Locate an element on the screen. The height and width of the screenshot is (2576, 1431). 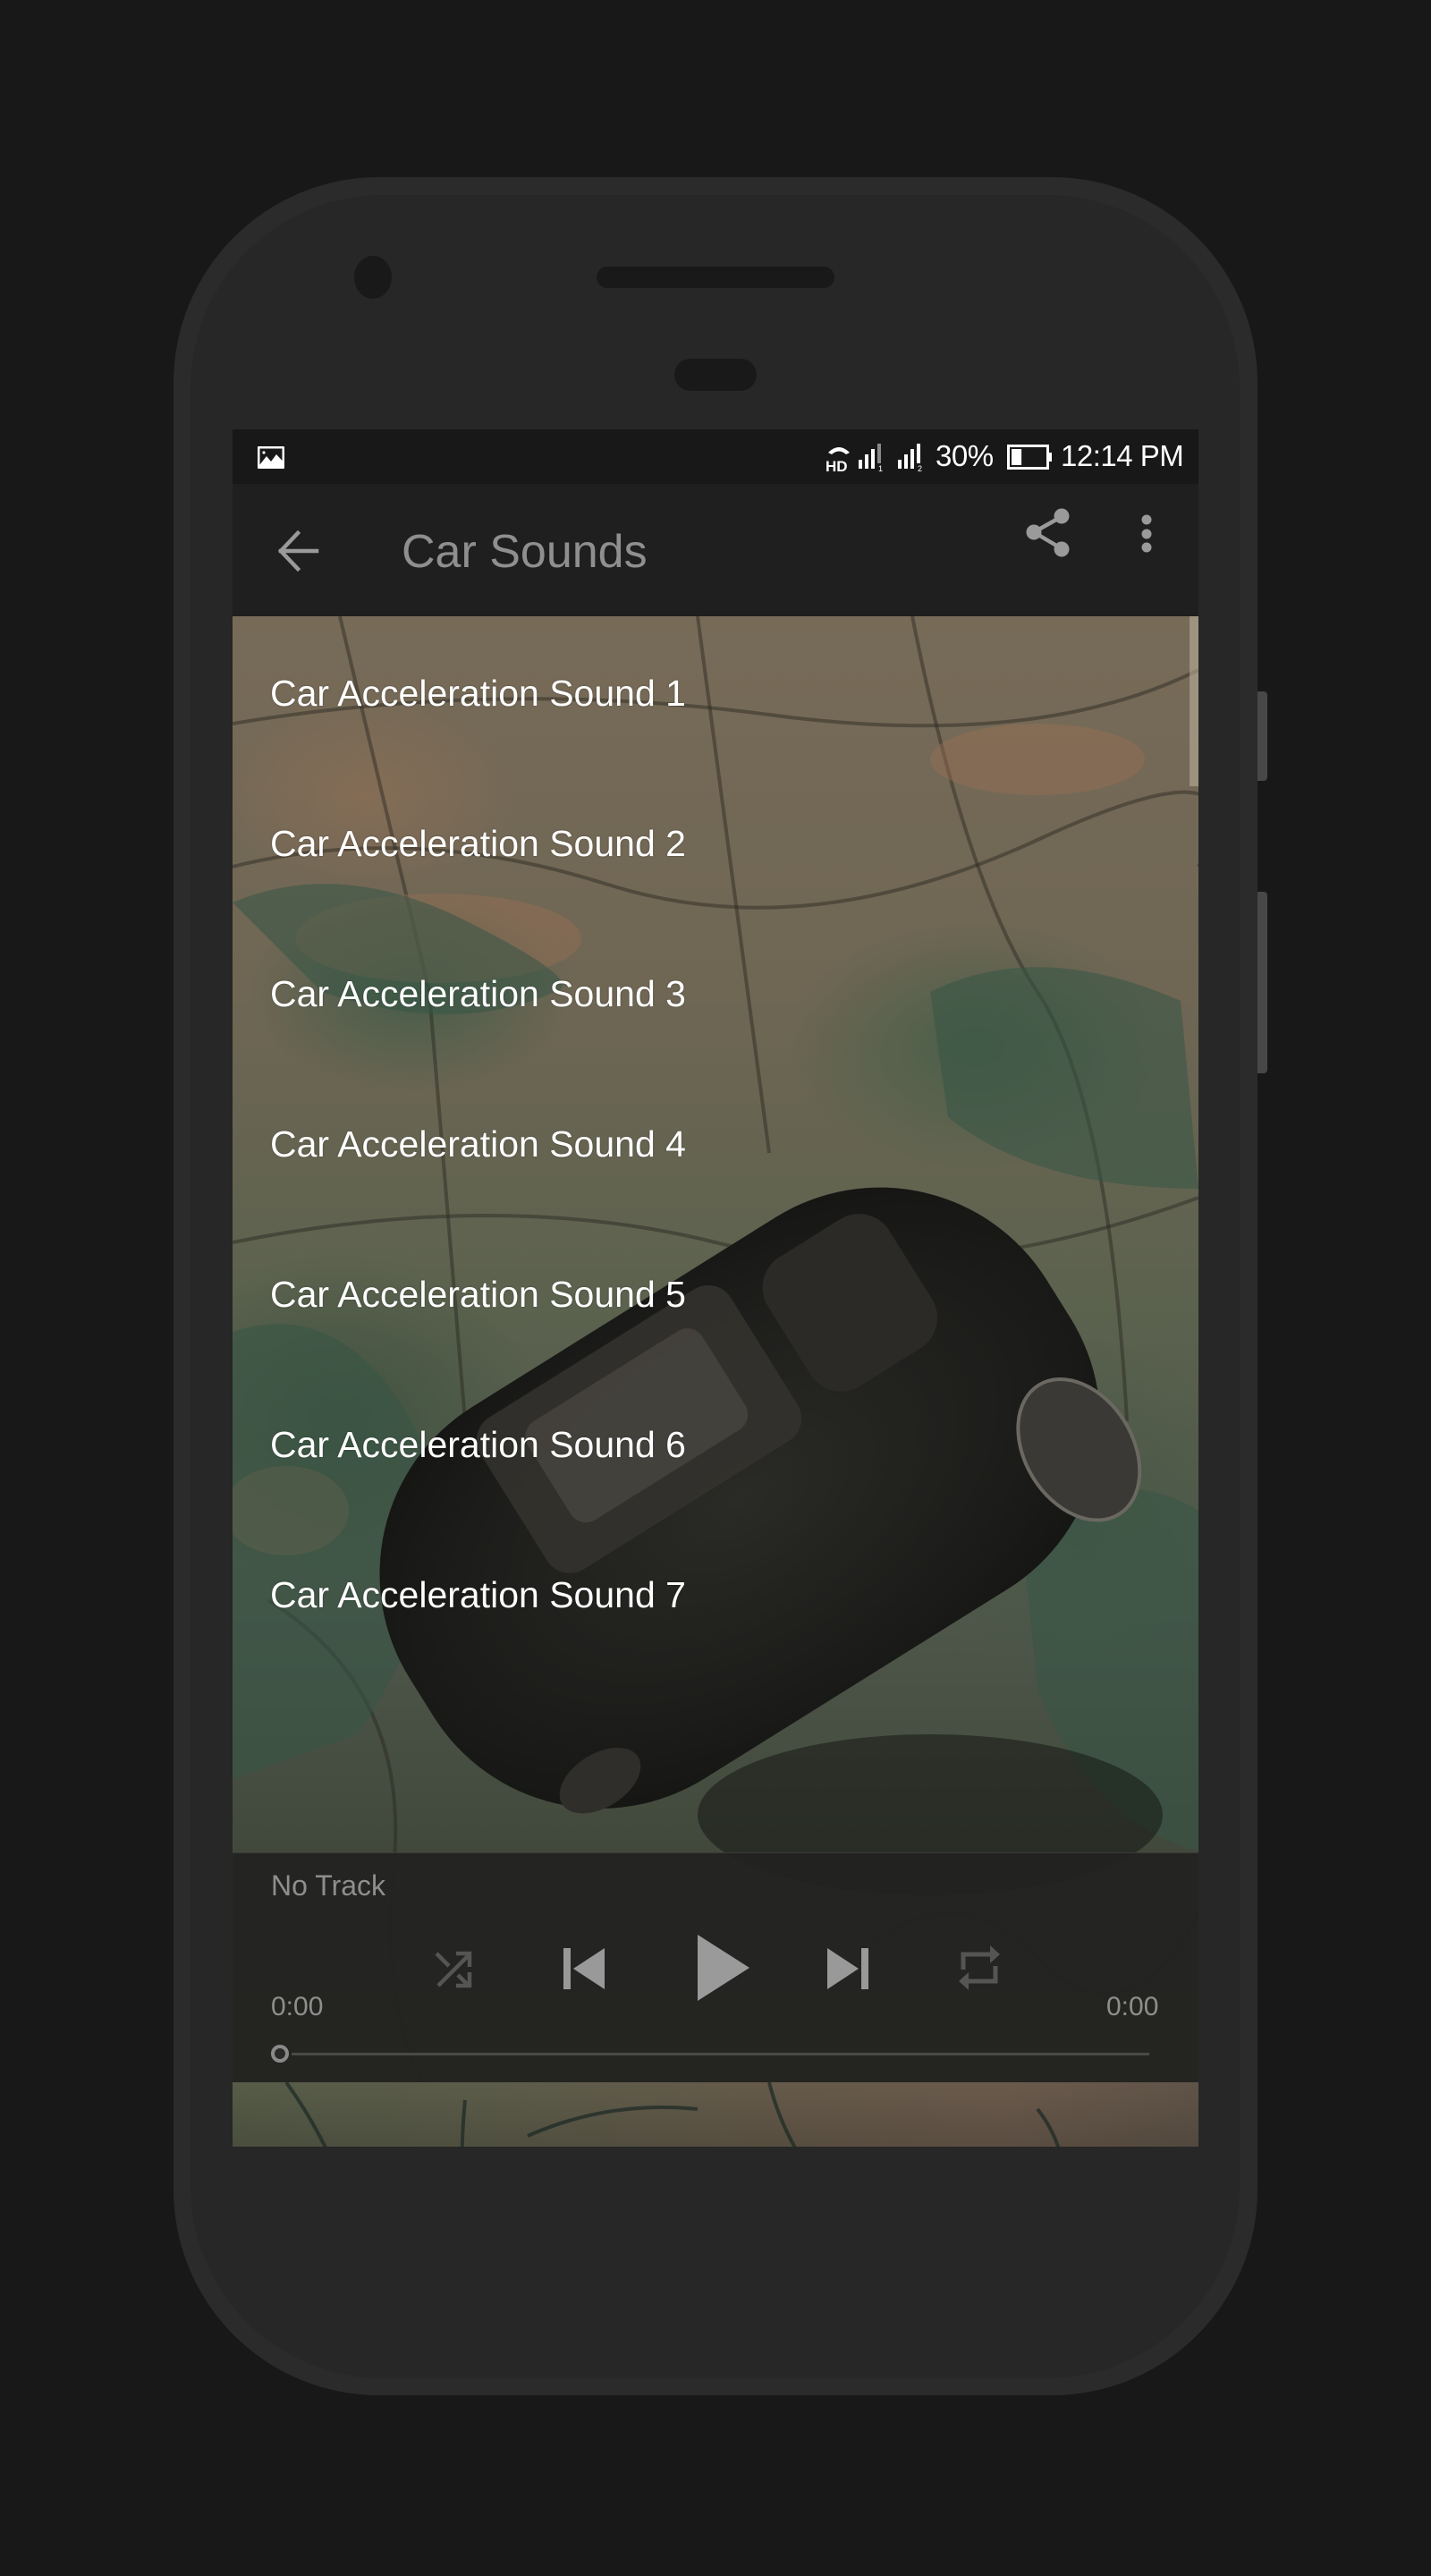
sound-item-label: Car Acceleration Sound 1 is located at coordinates (478, 693).